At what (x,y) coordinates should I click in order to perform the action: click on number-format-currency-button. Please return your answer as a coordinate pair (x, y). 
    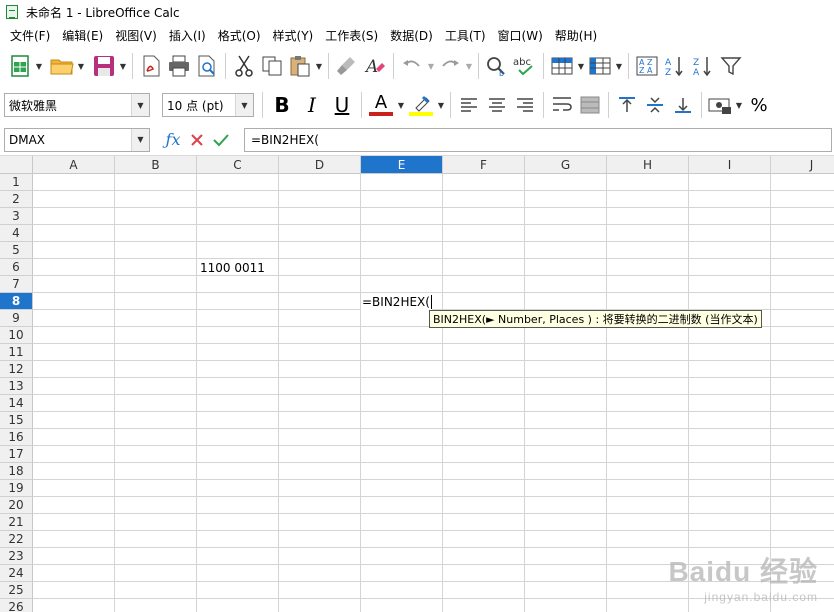
    Looking at the image, I should click on (720, 105).